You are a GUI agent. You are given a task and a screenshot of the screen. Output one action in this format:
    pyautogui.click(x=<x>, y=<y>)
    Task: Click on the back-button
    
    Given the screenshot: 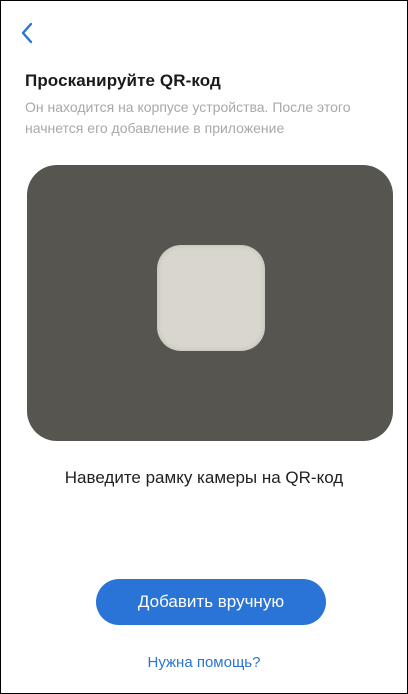 What is the action you would take?
    pyautogui.click(x=27, y=33)
    